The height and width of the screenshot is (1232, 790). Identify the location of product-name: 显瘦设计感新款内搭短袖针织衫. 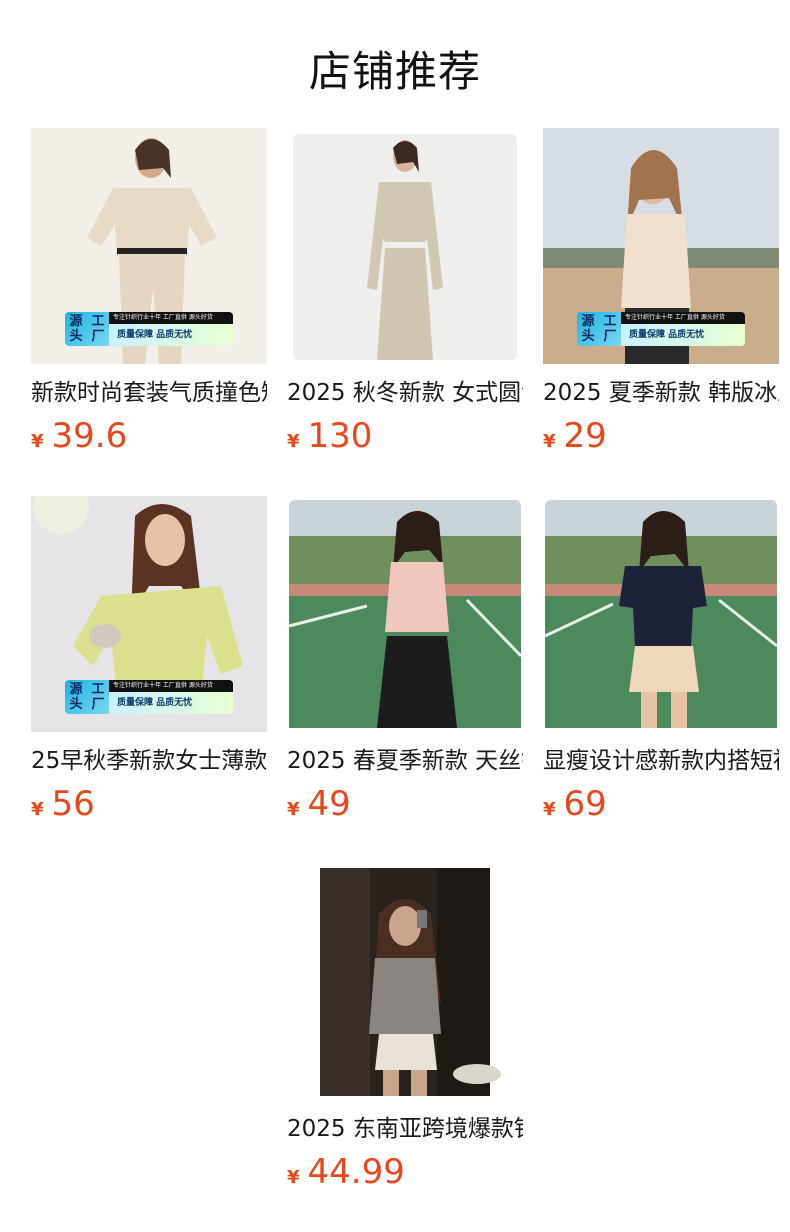
(661, 761).